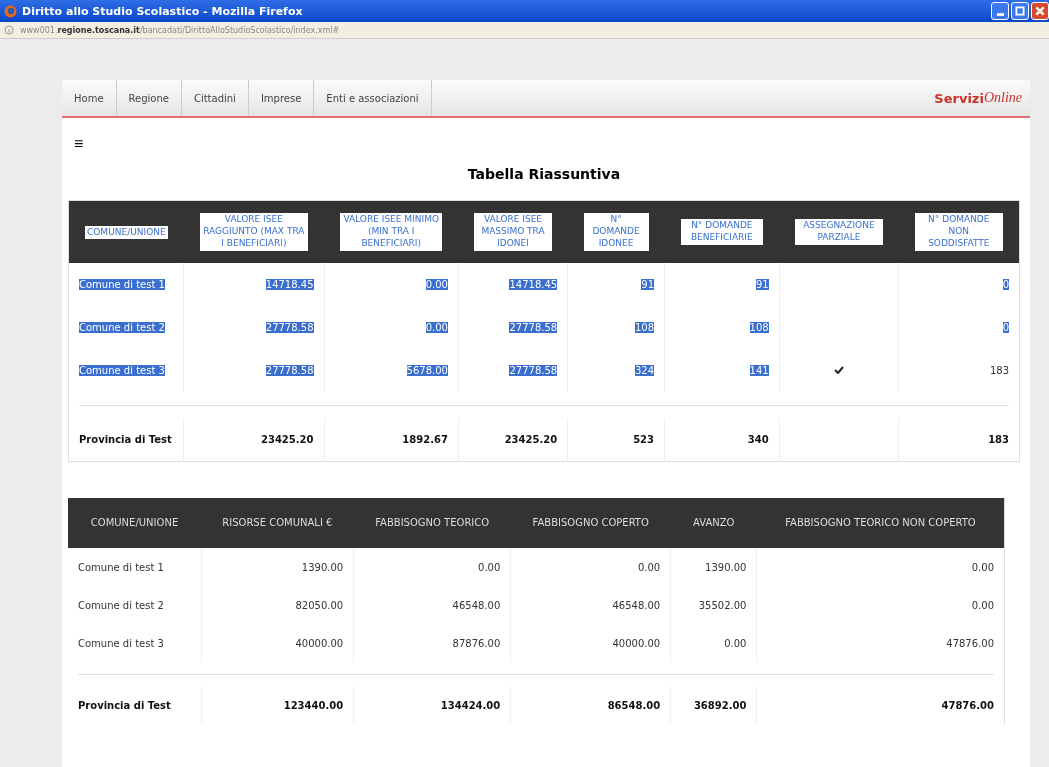 This screenshot has width=1049, height=767. What do you see at coordinates (277, 605) in the screenshot?
I see `table-cell: 82050.00` at bounding box center [277, 605].